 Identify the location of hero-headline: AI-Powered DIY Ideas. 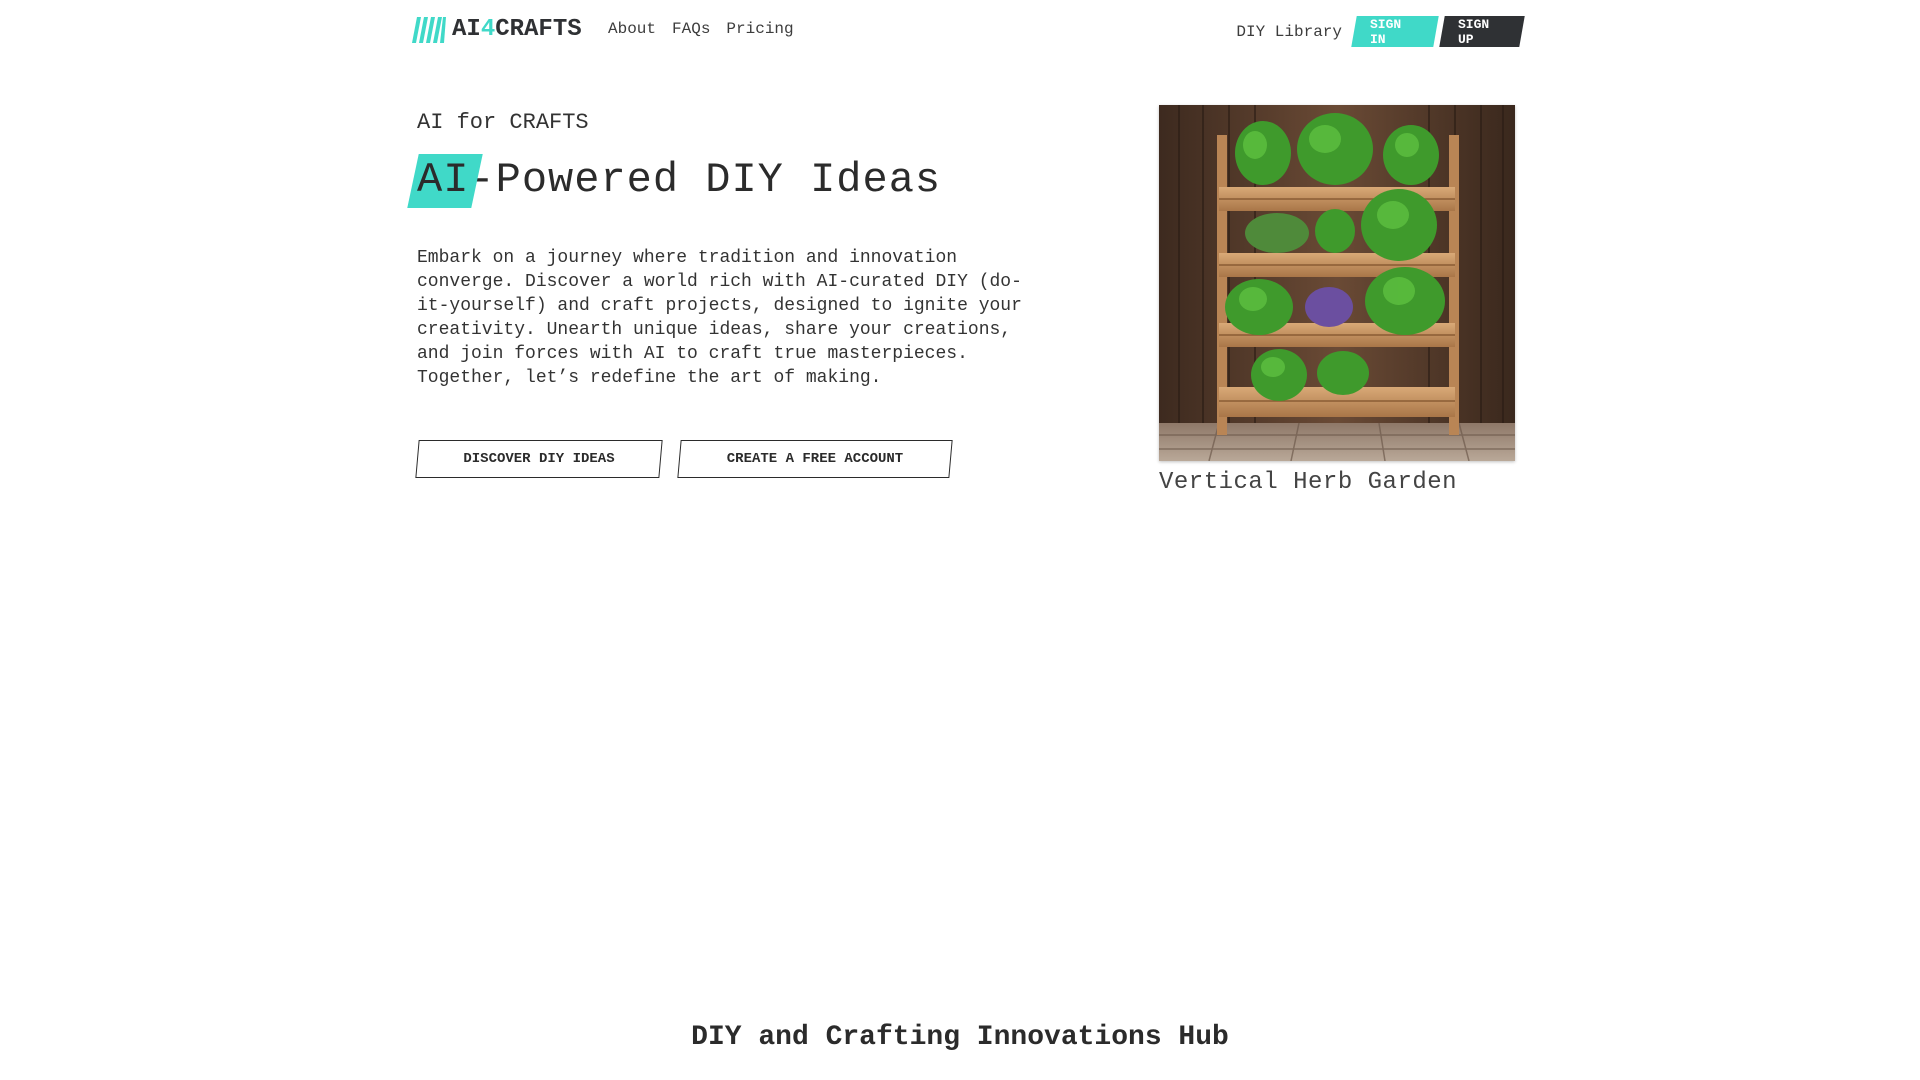
(737, 180).